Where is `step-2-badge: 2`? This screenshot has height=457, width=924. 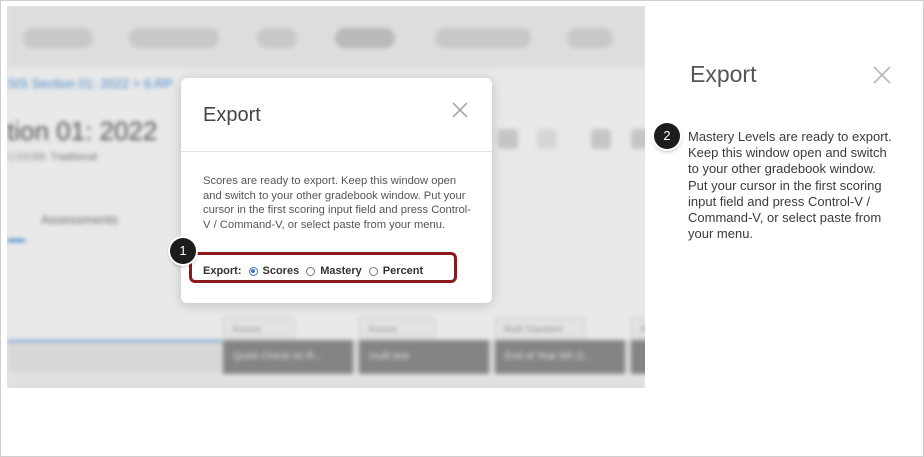
step-2-badge: 2 is located at coordinates (667, 136).